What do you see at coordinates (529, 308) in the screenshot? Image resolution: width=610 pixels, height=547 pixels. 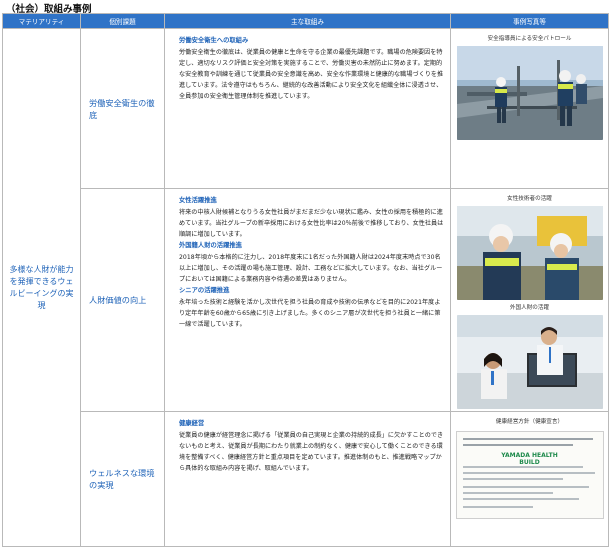 I see `photo-caption: 外国人財の活躍` at bounding box center [529, 308].